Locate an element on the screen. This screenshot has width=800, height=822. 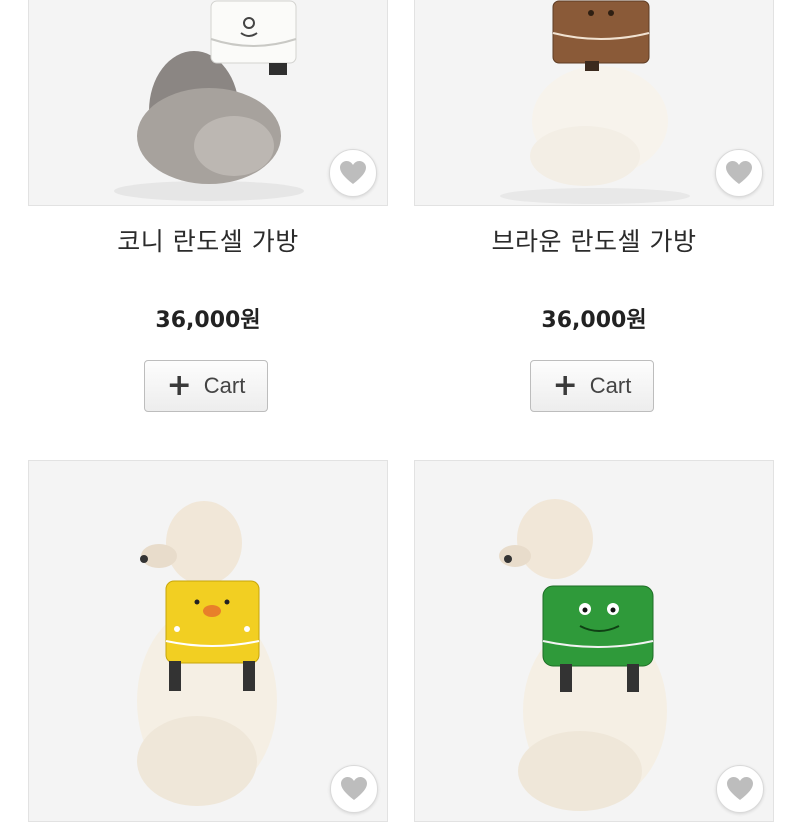
product-name: 코니 란도셀 가방 is located at coordinates (208, 240).